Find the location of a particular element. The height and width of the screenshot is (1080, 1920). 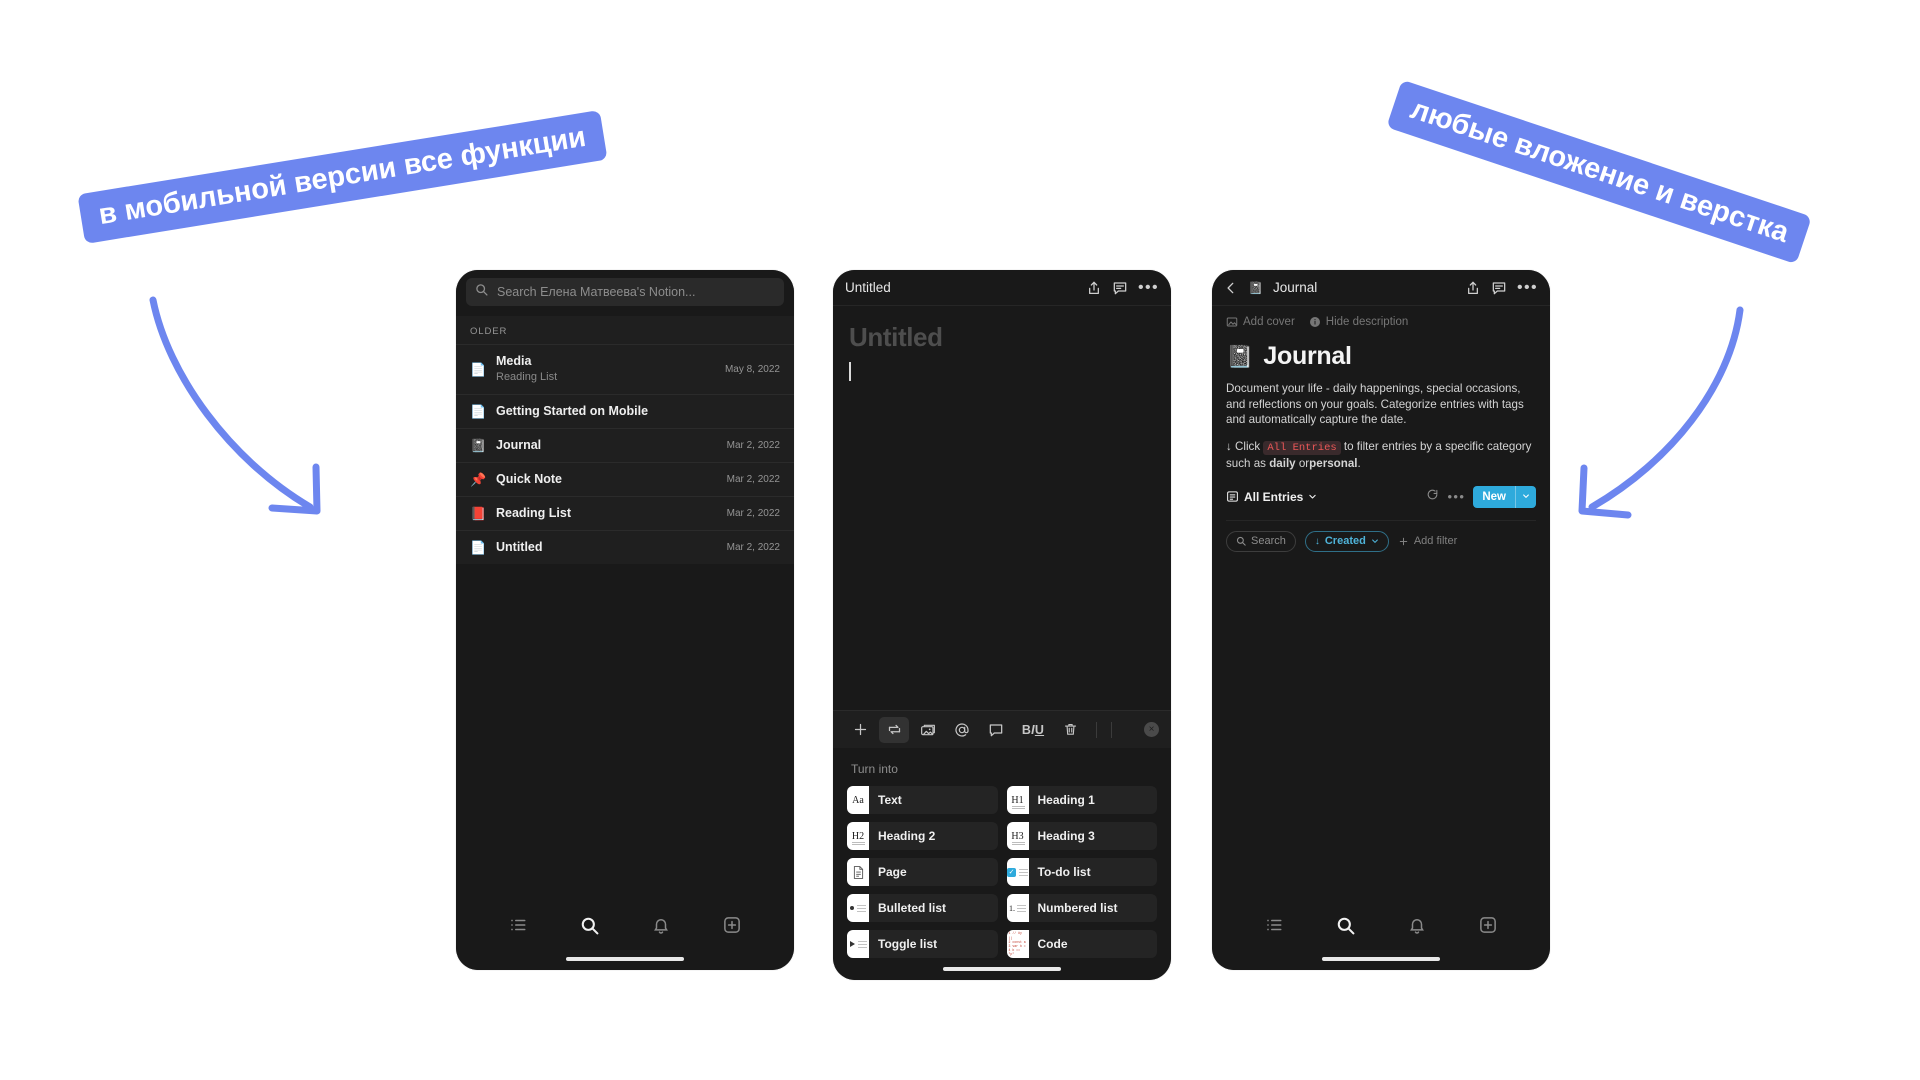

code-chip-all-entries: All Entries is located at coordinates (1302, 447).